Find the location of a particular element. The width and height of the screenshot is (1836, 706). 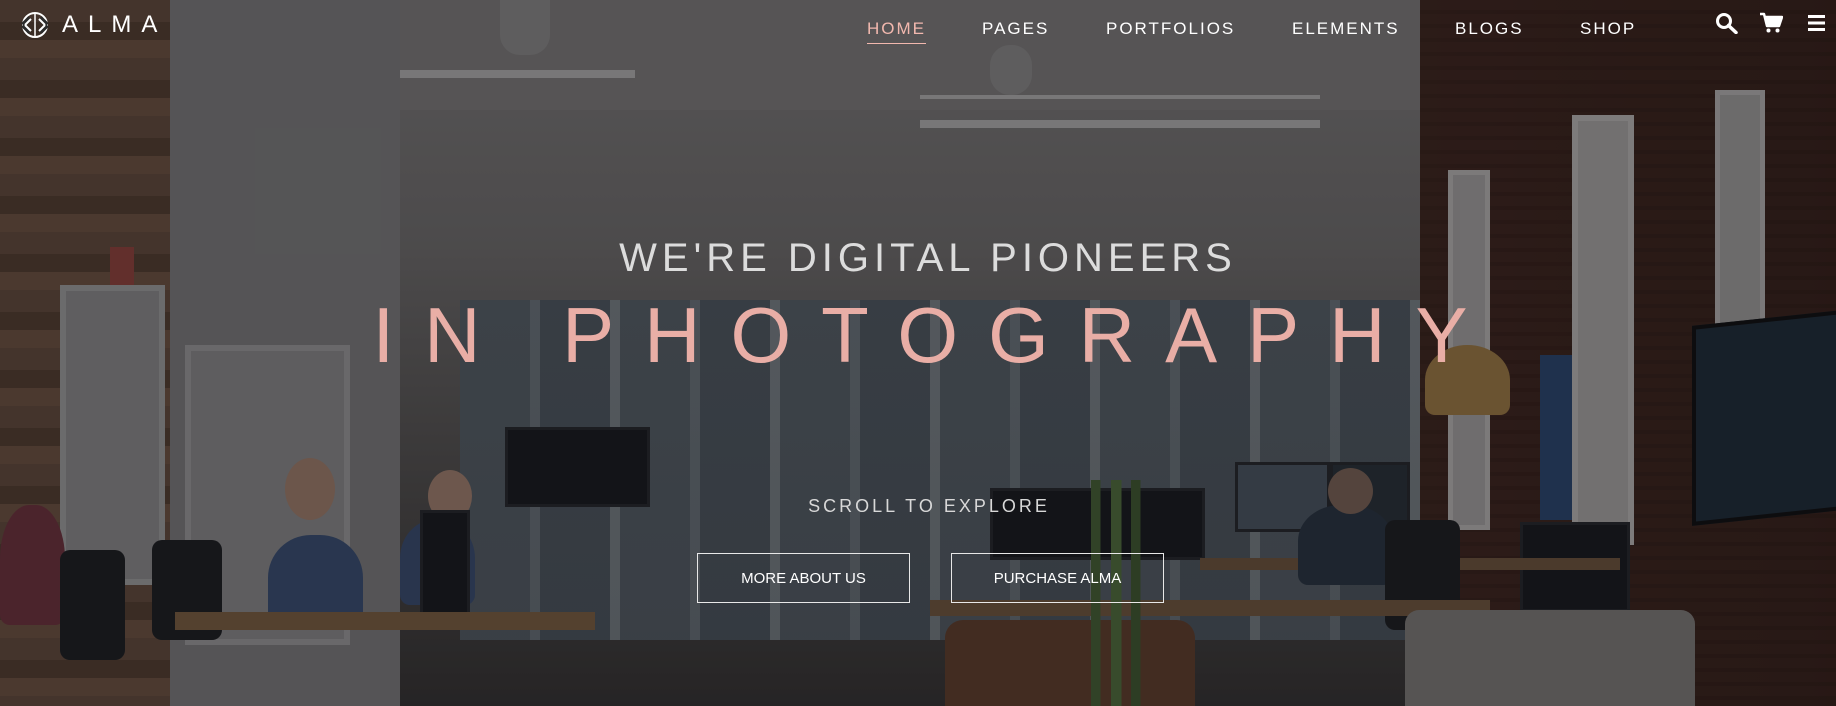

hero-subtitle: WE'RE DIGITAL PIONEERS is located at coordinates (928, 258).